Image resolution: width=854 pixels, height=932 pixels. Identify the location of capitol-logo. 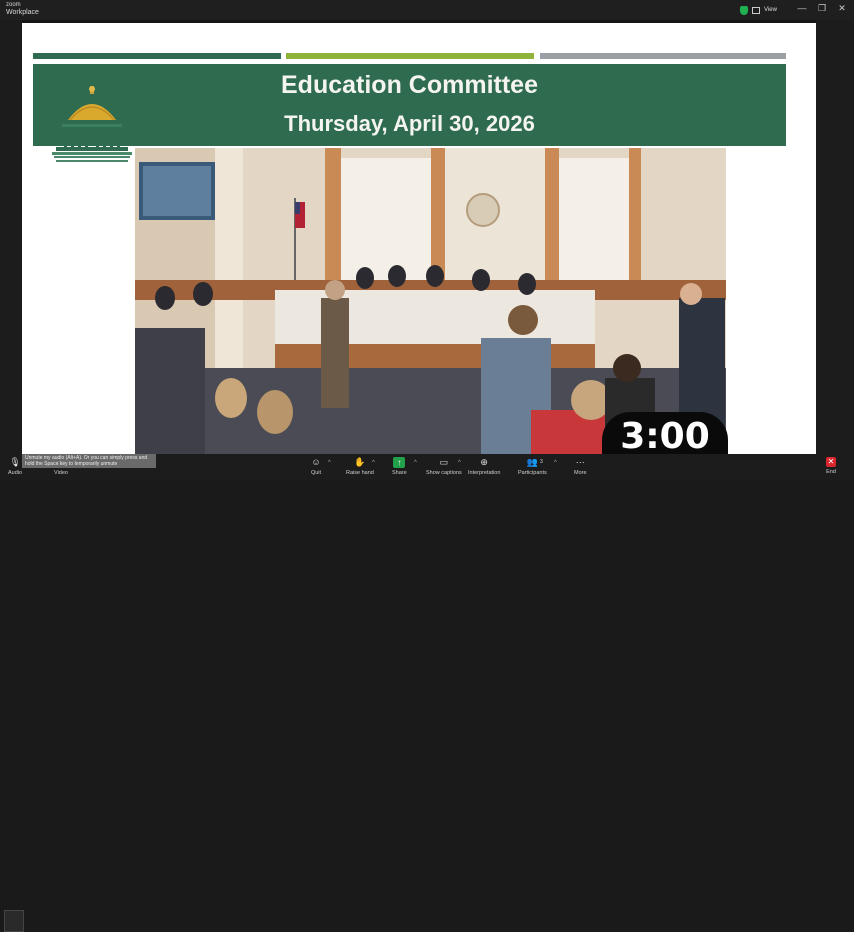
(92, 124).